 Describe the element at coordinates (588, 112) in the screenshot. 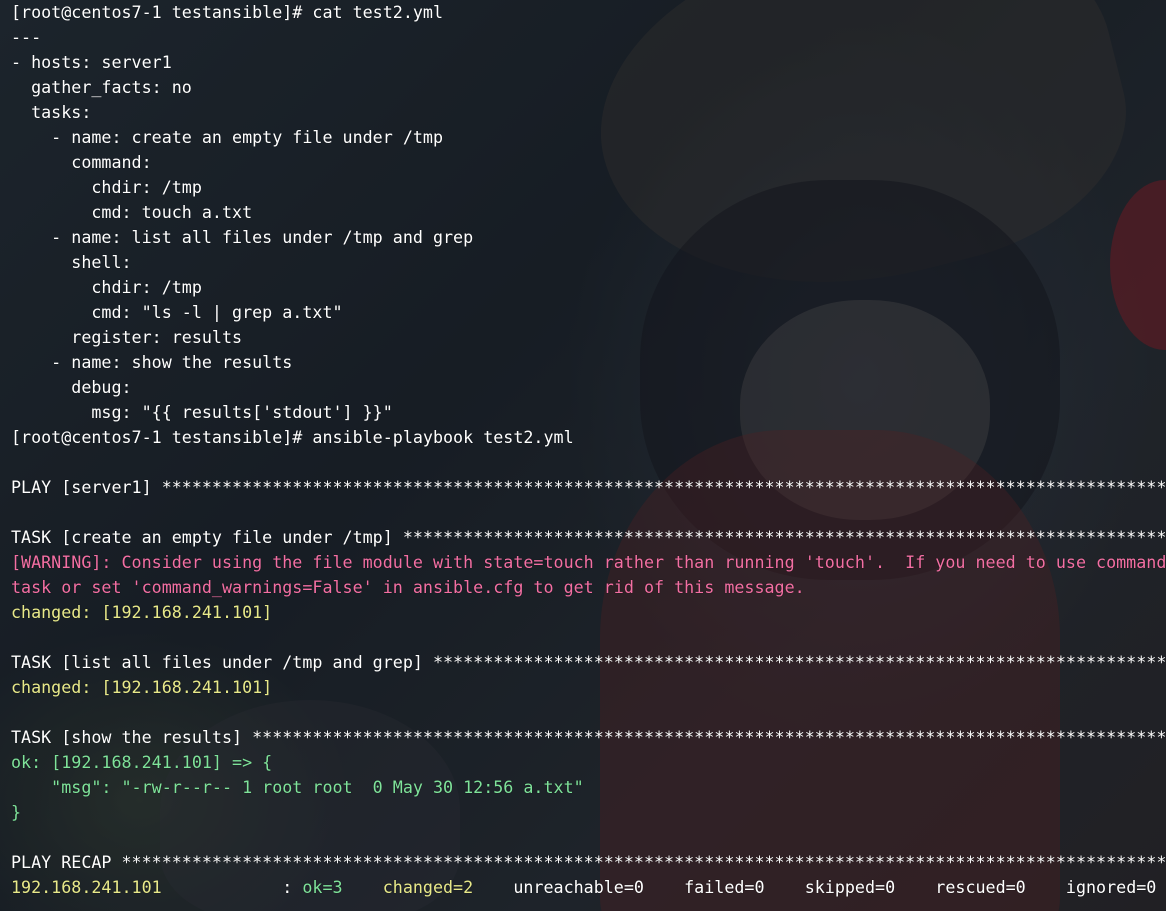

I see `terminal-line: tasks:` at that location.